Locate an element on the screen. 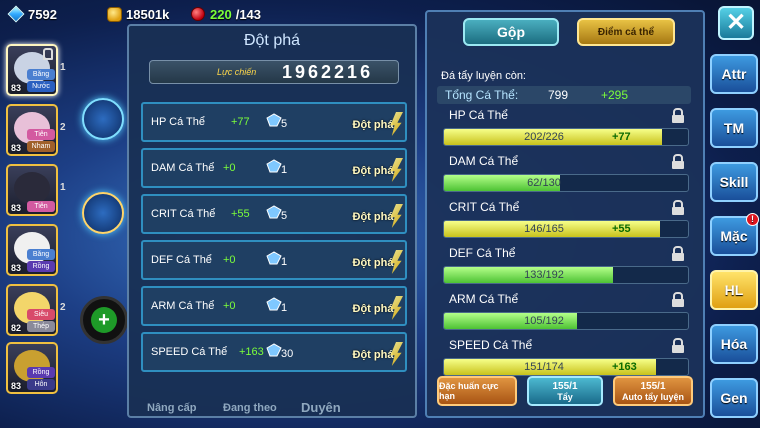  pet-slot-number: 2 is located at coordinates (63, 127).